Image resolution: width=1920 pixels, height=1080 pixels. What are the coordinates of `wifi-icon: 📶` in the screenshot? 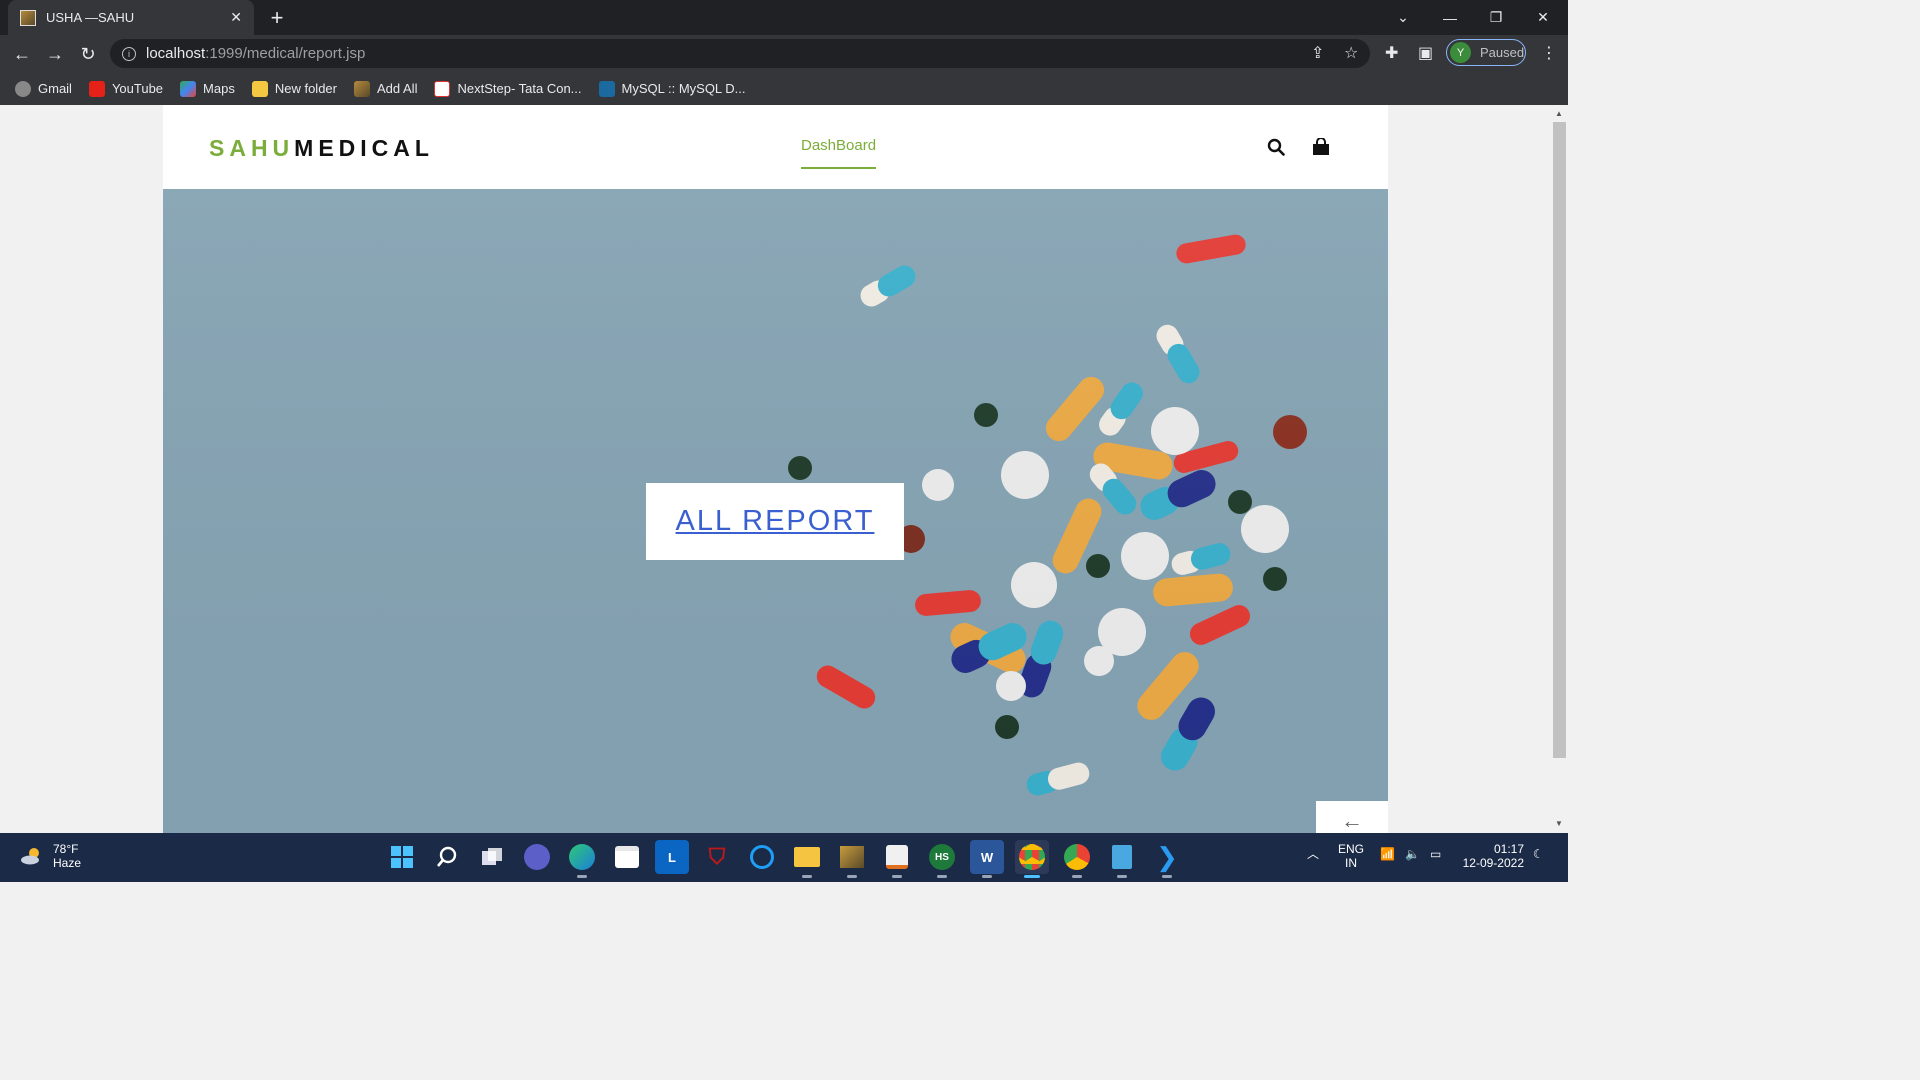 It's located at (1387, 854).